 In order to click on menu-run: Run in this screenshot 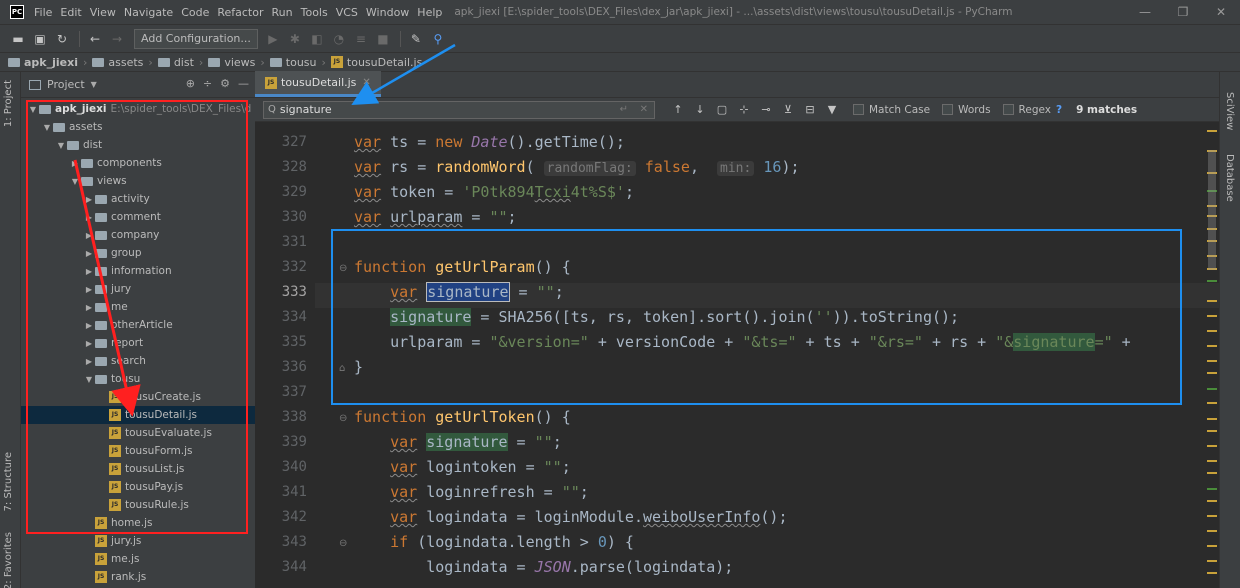, I will do `click(282, 12)`.